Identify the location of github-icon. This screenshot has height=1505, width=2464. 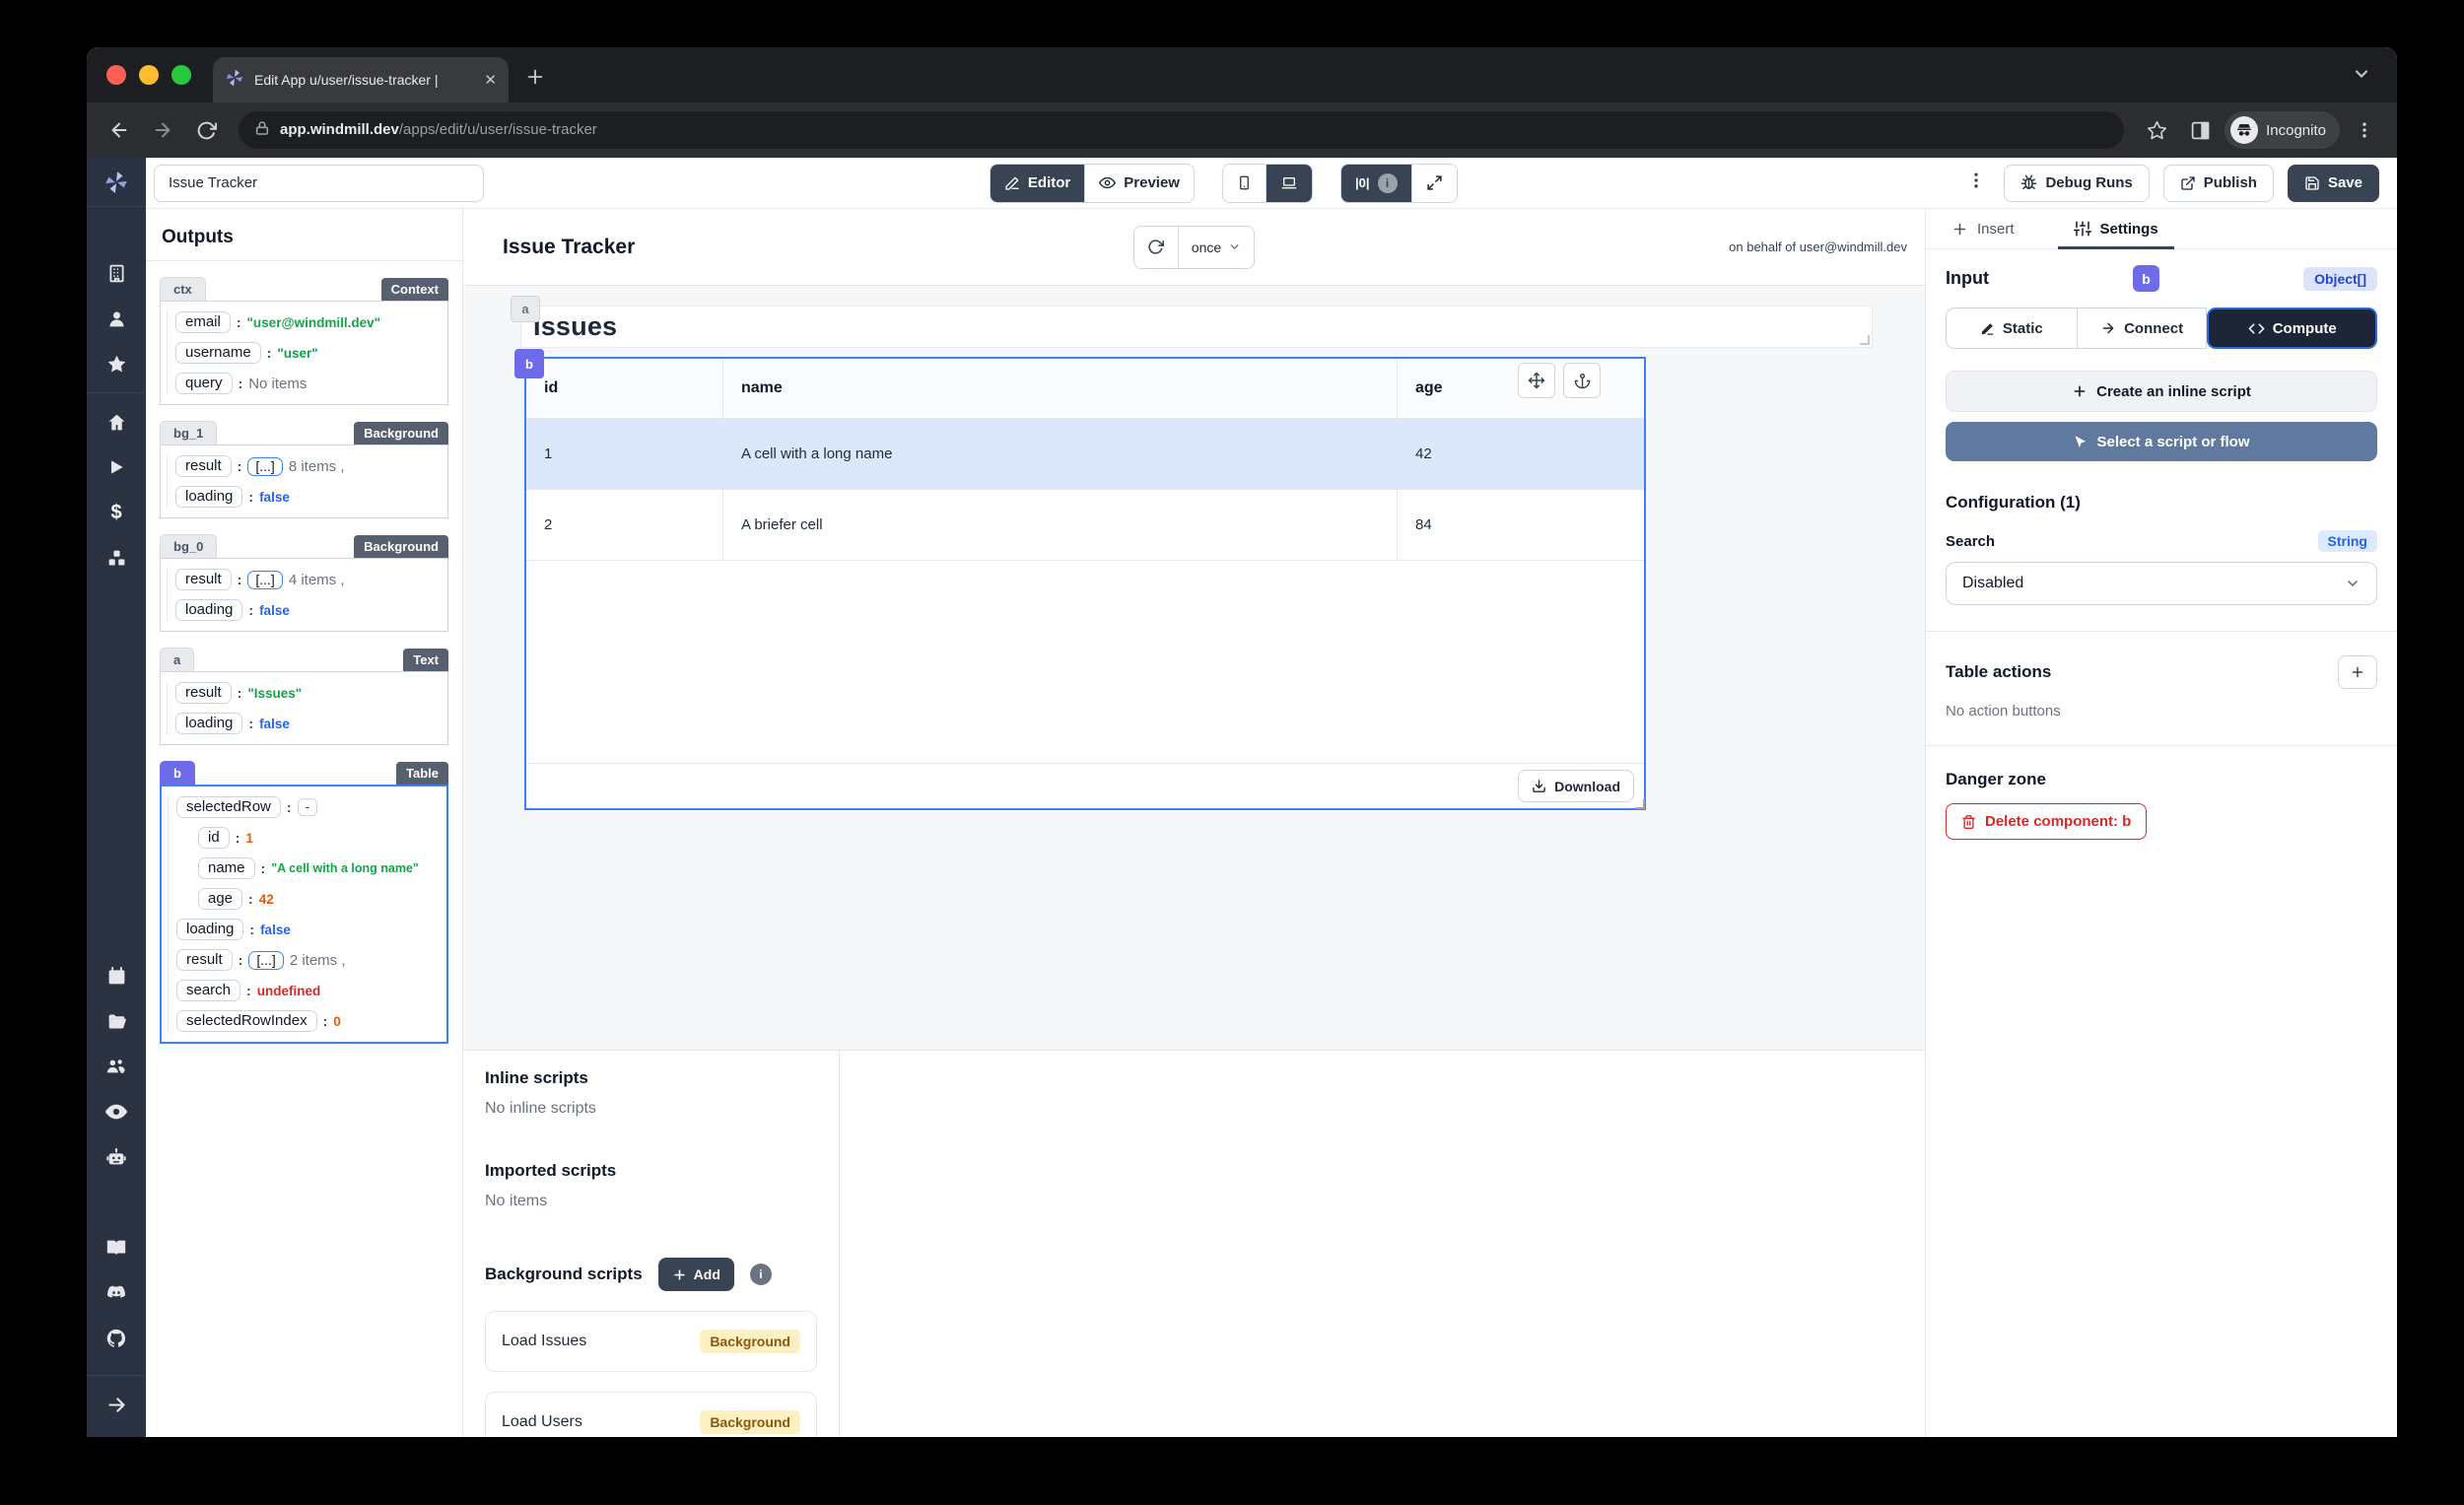
(116, 1338).